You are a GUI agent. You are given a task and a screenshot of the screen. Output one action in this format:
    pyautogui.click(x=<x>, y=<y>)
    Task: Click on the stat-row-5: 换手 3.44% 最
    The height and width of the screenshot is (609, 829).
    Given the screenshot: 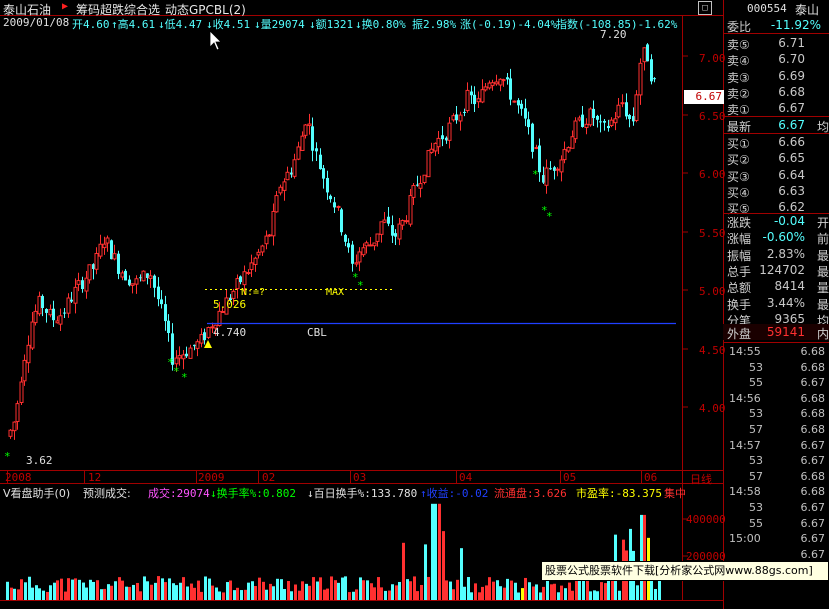 What is the action you would take?
    pyautogui.click(x=776, y=303)
    